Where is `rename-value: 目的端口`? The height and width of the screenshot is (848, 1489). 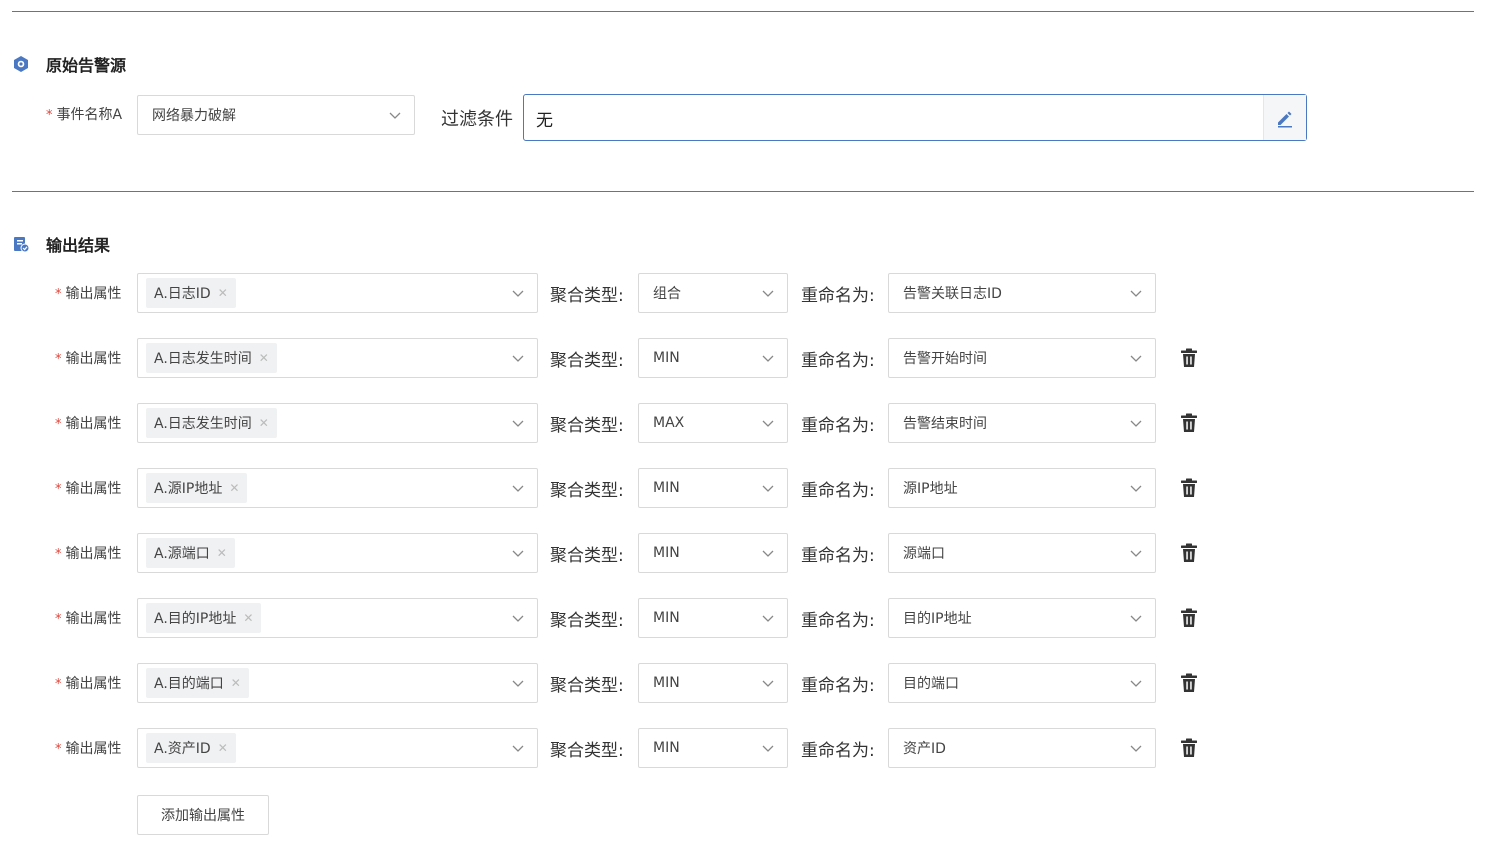
rename-value: 目的端口 is located at coordinates (931, 684).